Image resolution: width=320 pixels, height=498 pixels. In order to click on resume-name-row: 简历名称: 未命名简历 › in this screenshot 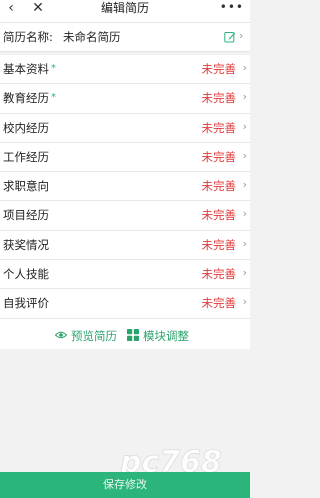, I will do `click(125, 37)`.